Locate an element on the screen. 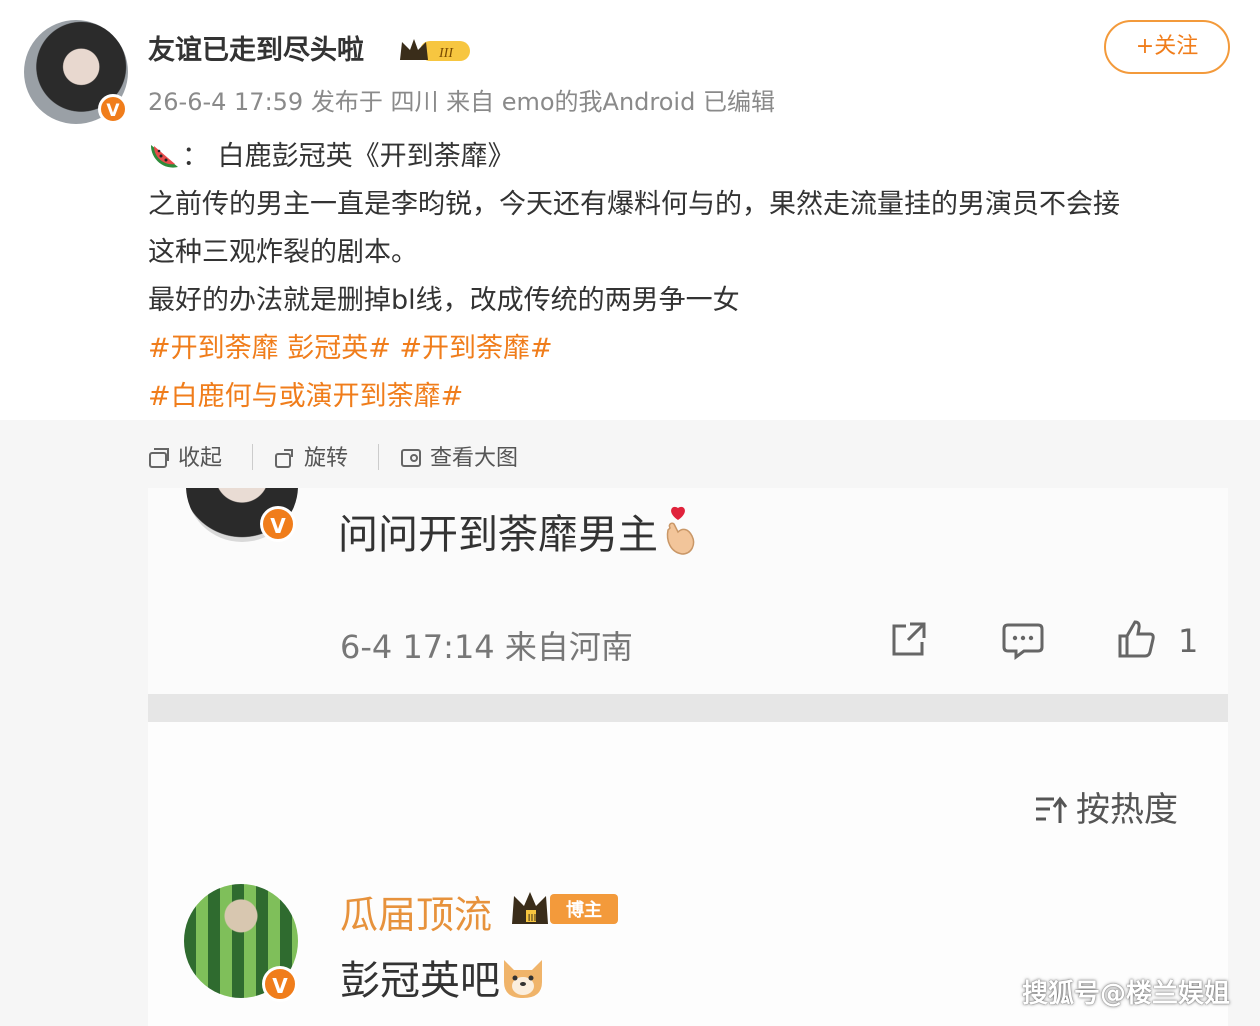 This screenshot has width=1260, height=1026. post-line-1: ： 白鹿彭冠英《开到荼靡》 is located at coordinates (331, 153).